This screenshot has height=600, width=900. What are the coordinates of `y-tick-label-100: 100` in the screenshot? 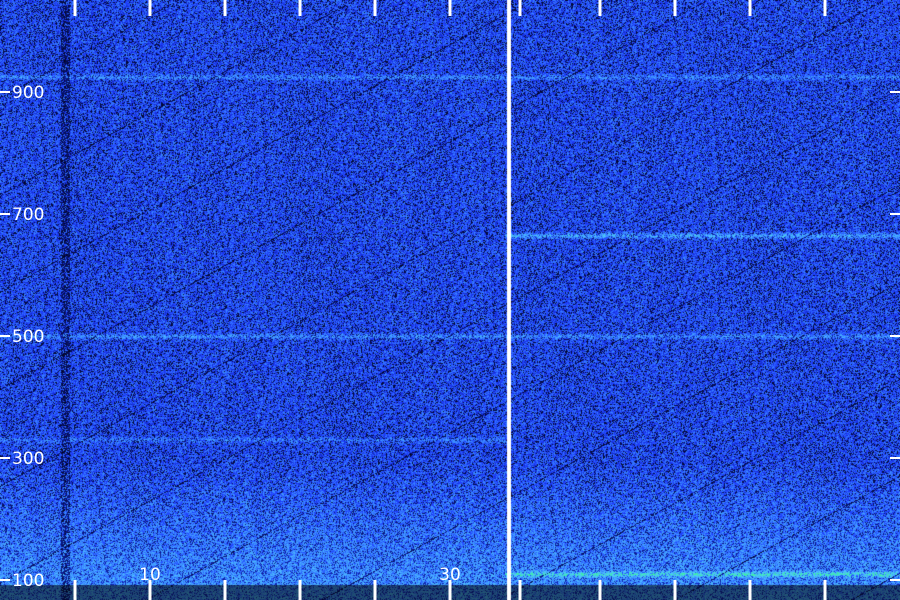 It's located at (28, 581).